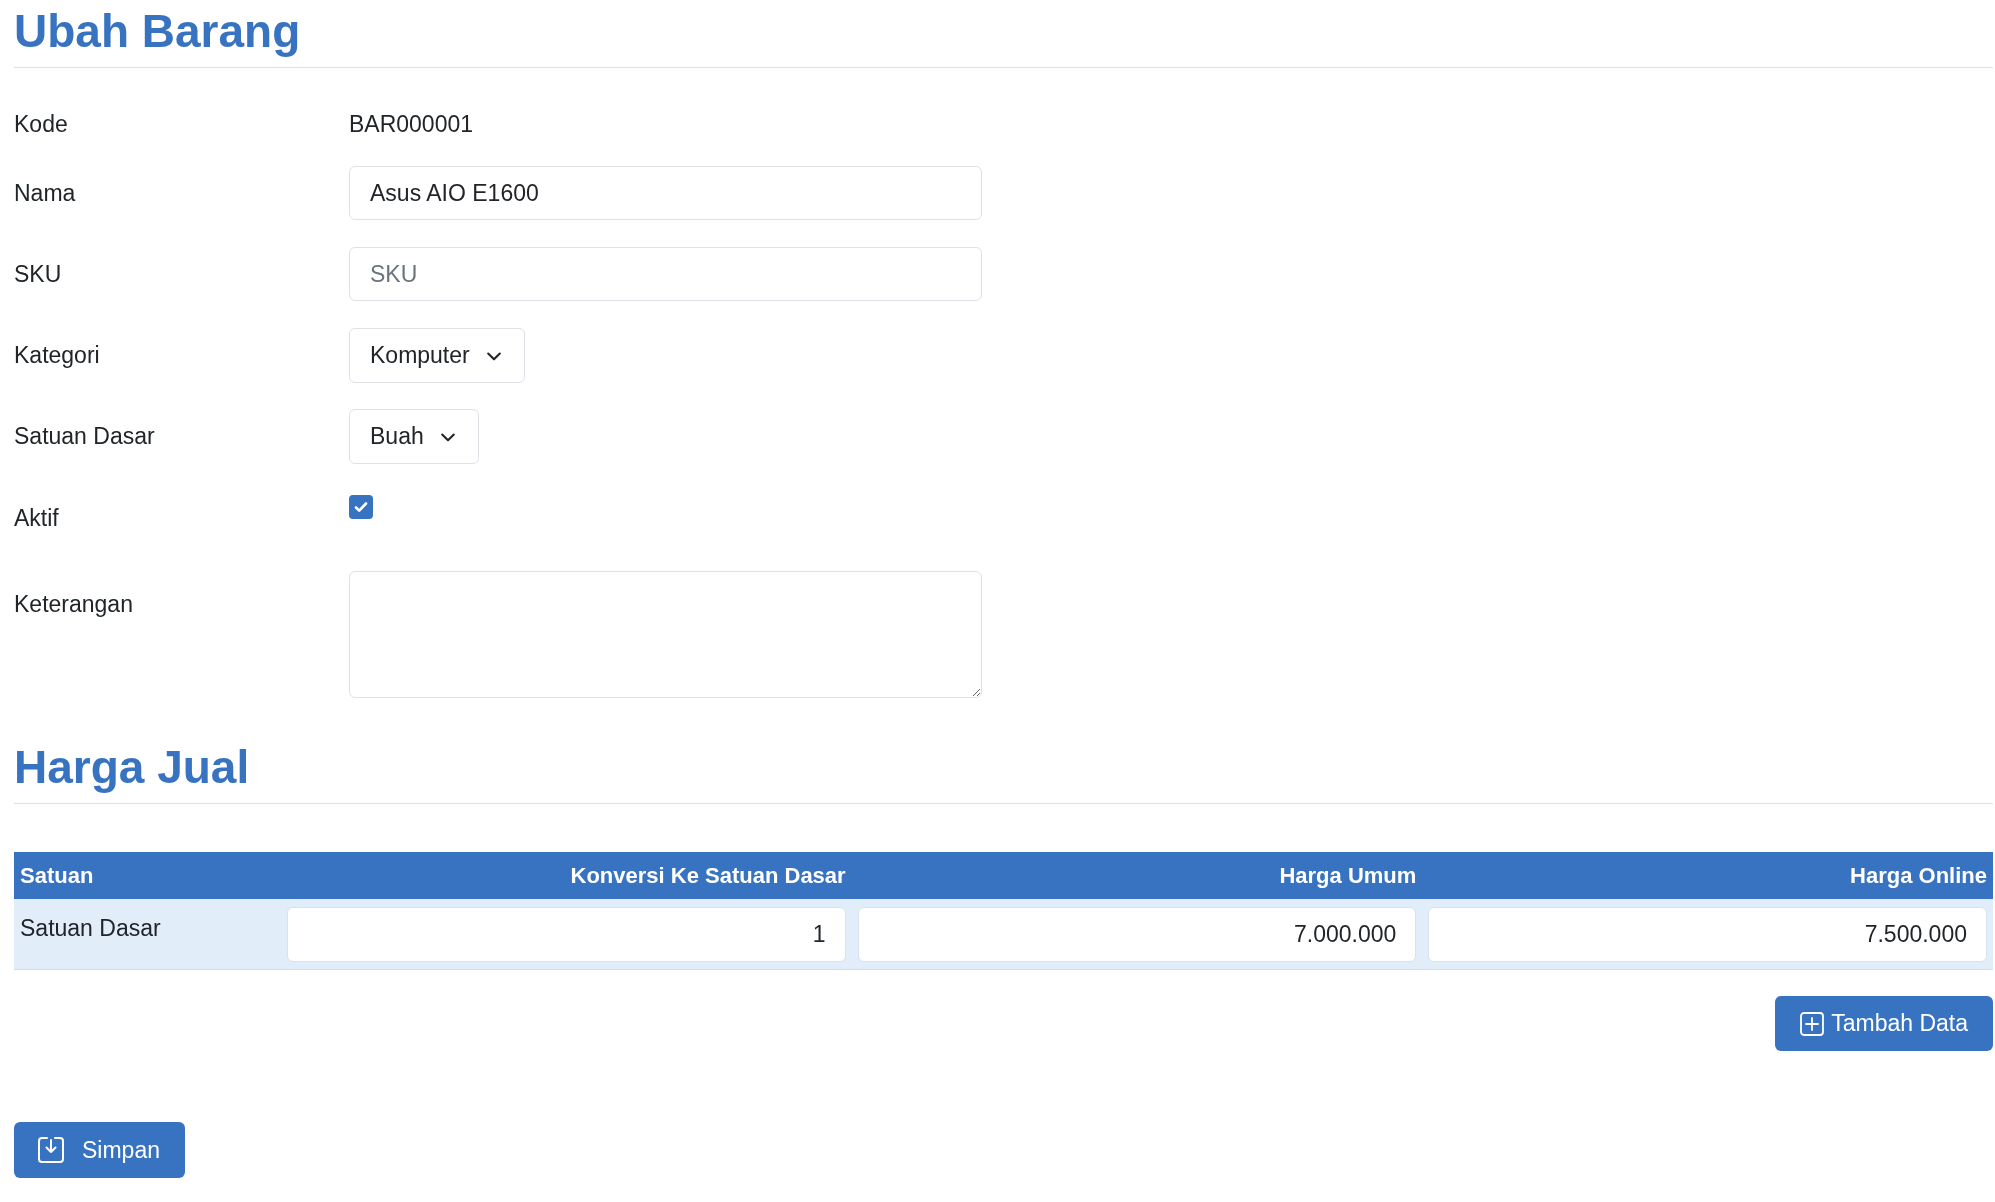  Describe the element at coordinates (57, 876) in the screenshot. I see `column-header: Satuan` at that location.